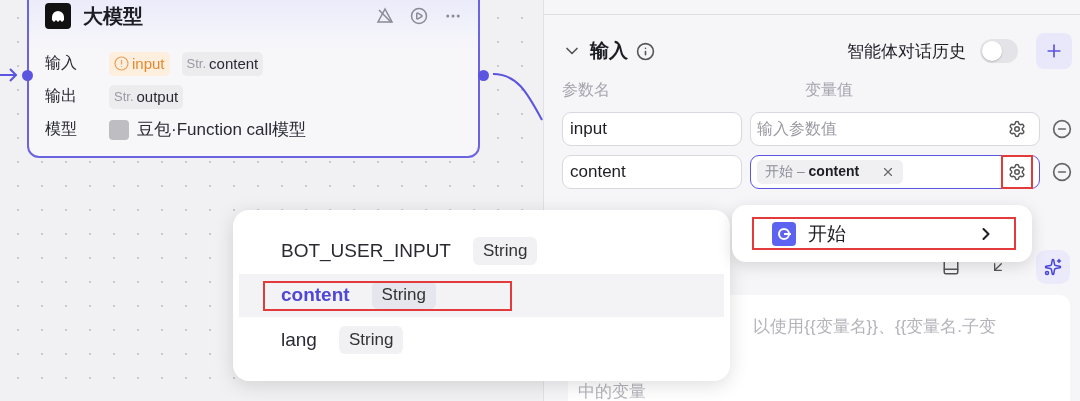 This screenshot has width=1080, height=401. I want to click on play-icon, so click(419, 16).